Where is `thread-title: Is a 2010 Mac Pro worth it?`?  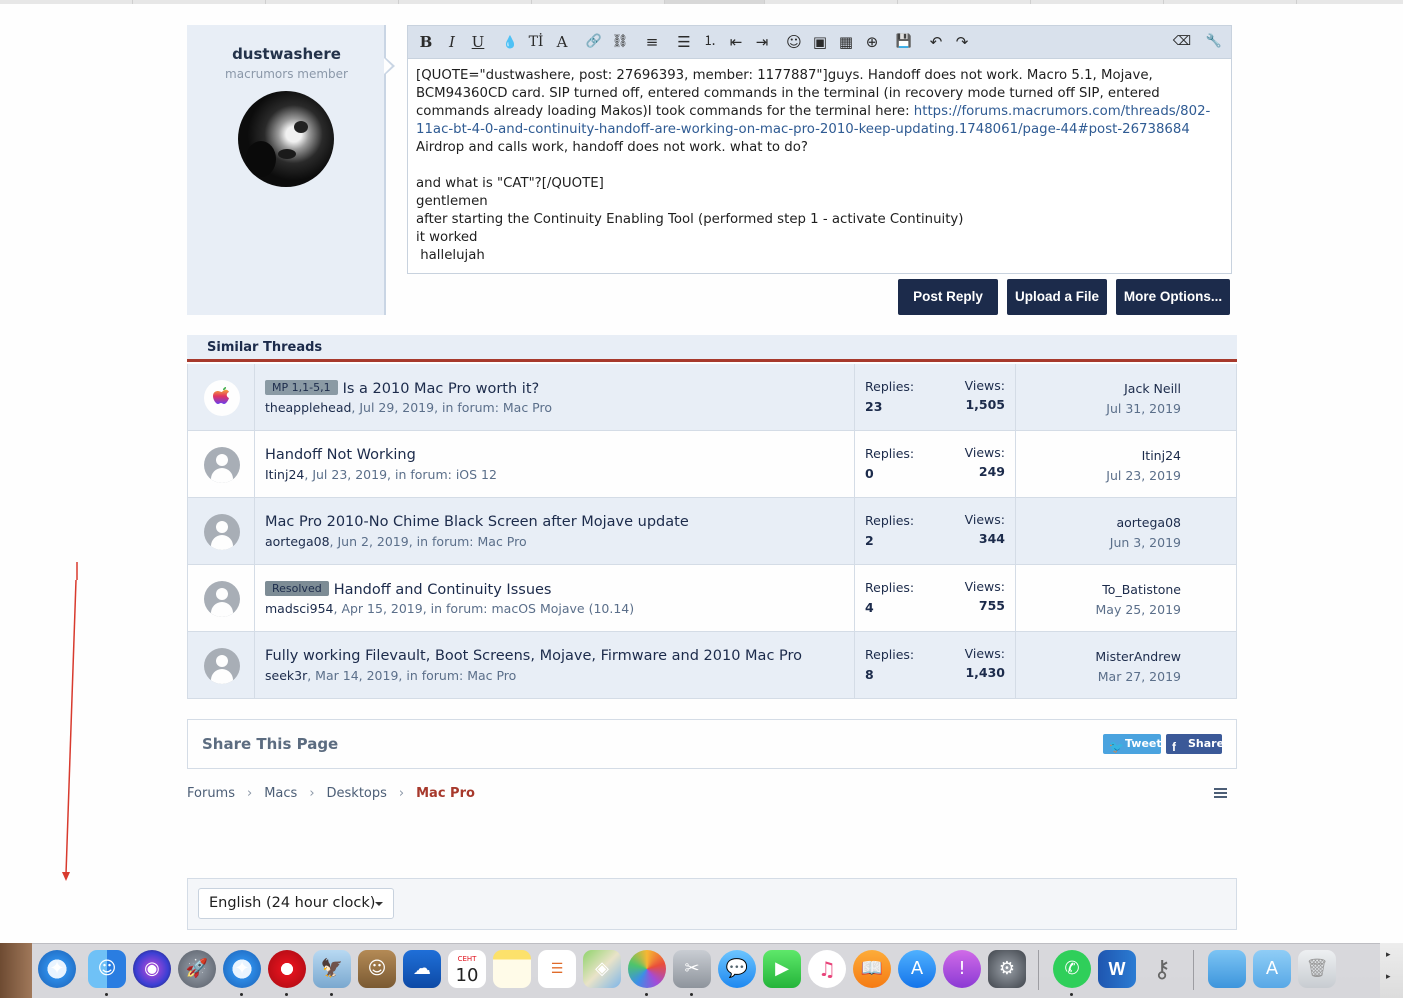 thread-title: Is a 2010 Mac Pro worth it? is located at coordinates (441, 389).